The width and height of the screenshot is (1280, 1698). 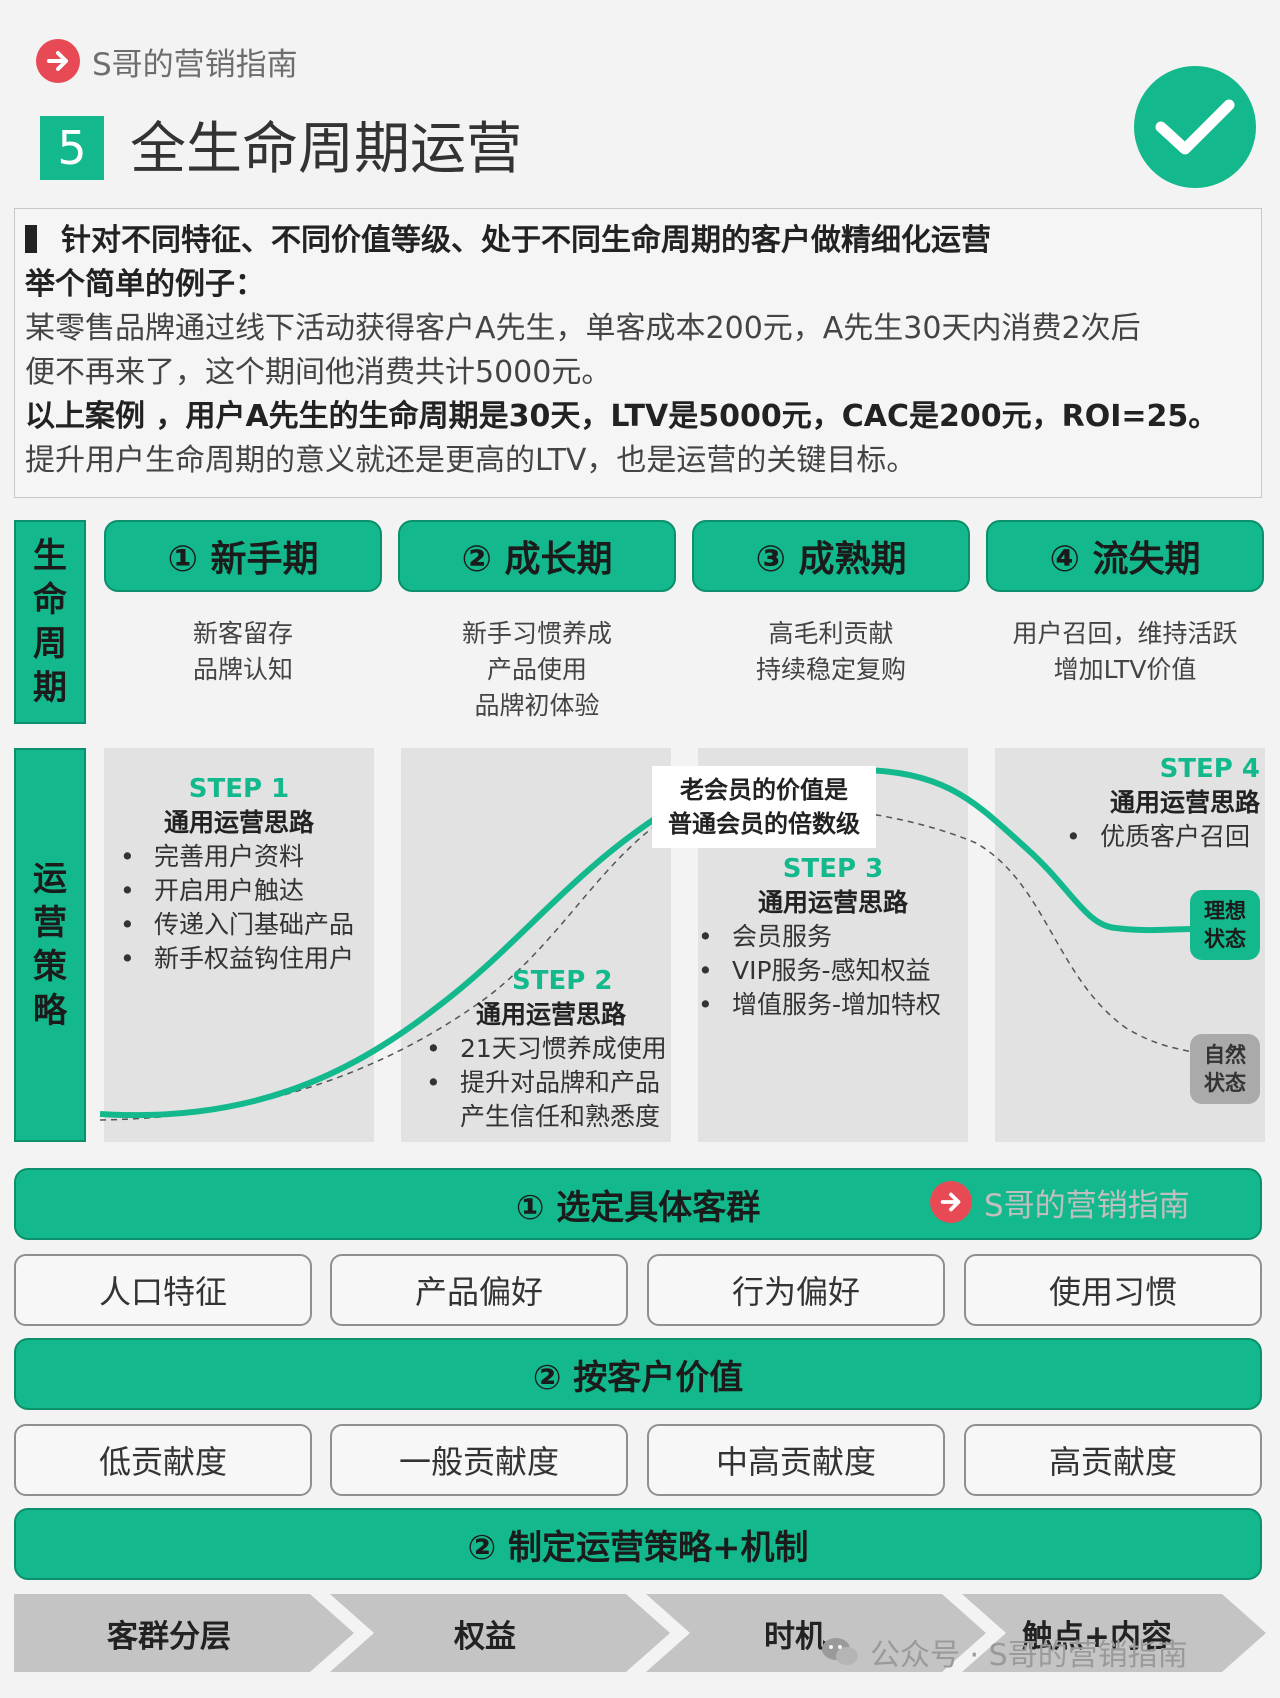 I want to click on step1-subtitle: 通用运营思路, so click(x=238, y=822).